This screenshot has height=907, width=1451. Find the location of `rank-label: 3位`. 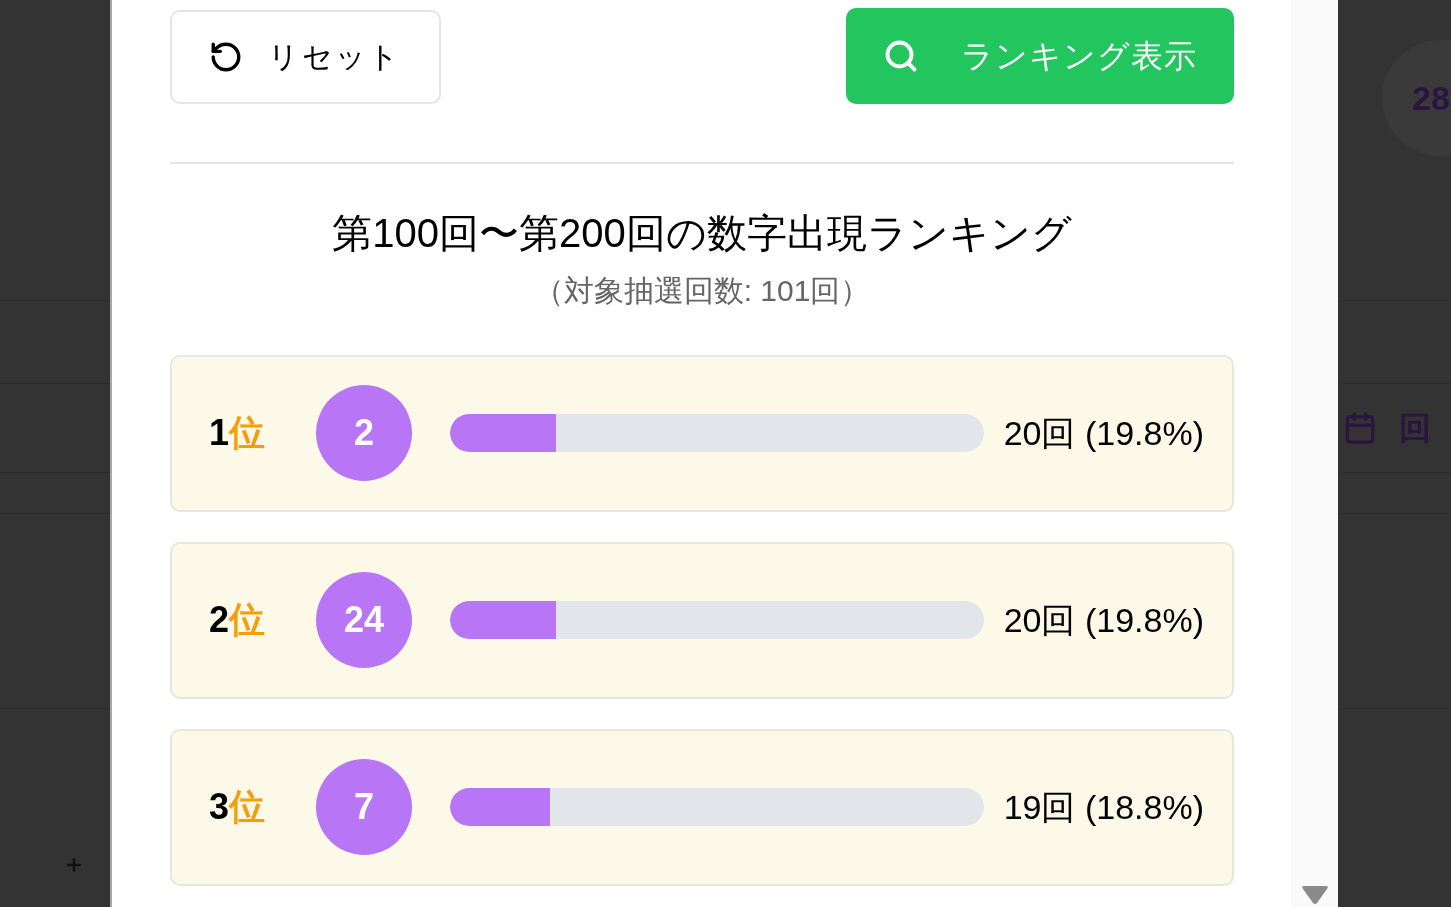

rank-label: 3位 is located at coordinates (238, 807).